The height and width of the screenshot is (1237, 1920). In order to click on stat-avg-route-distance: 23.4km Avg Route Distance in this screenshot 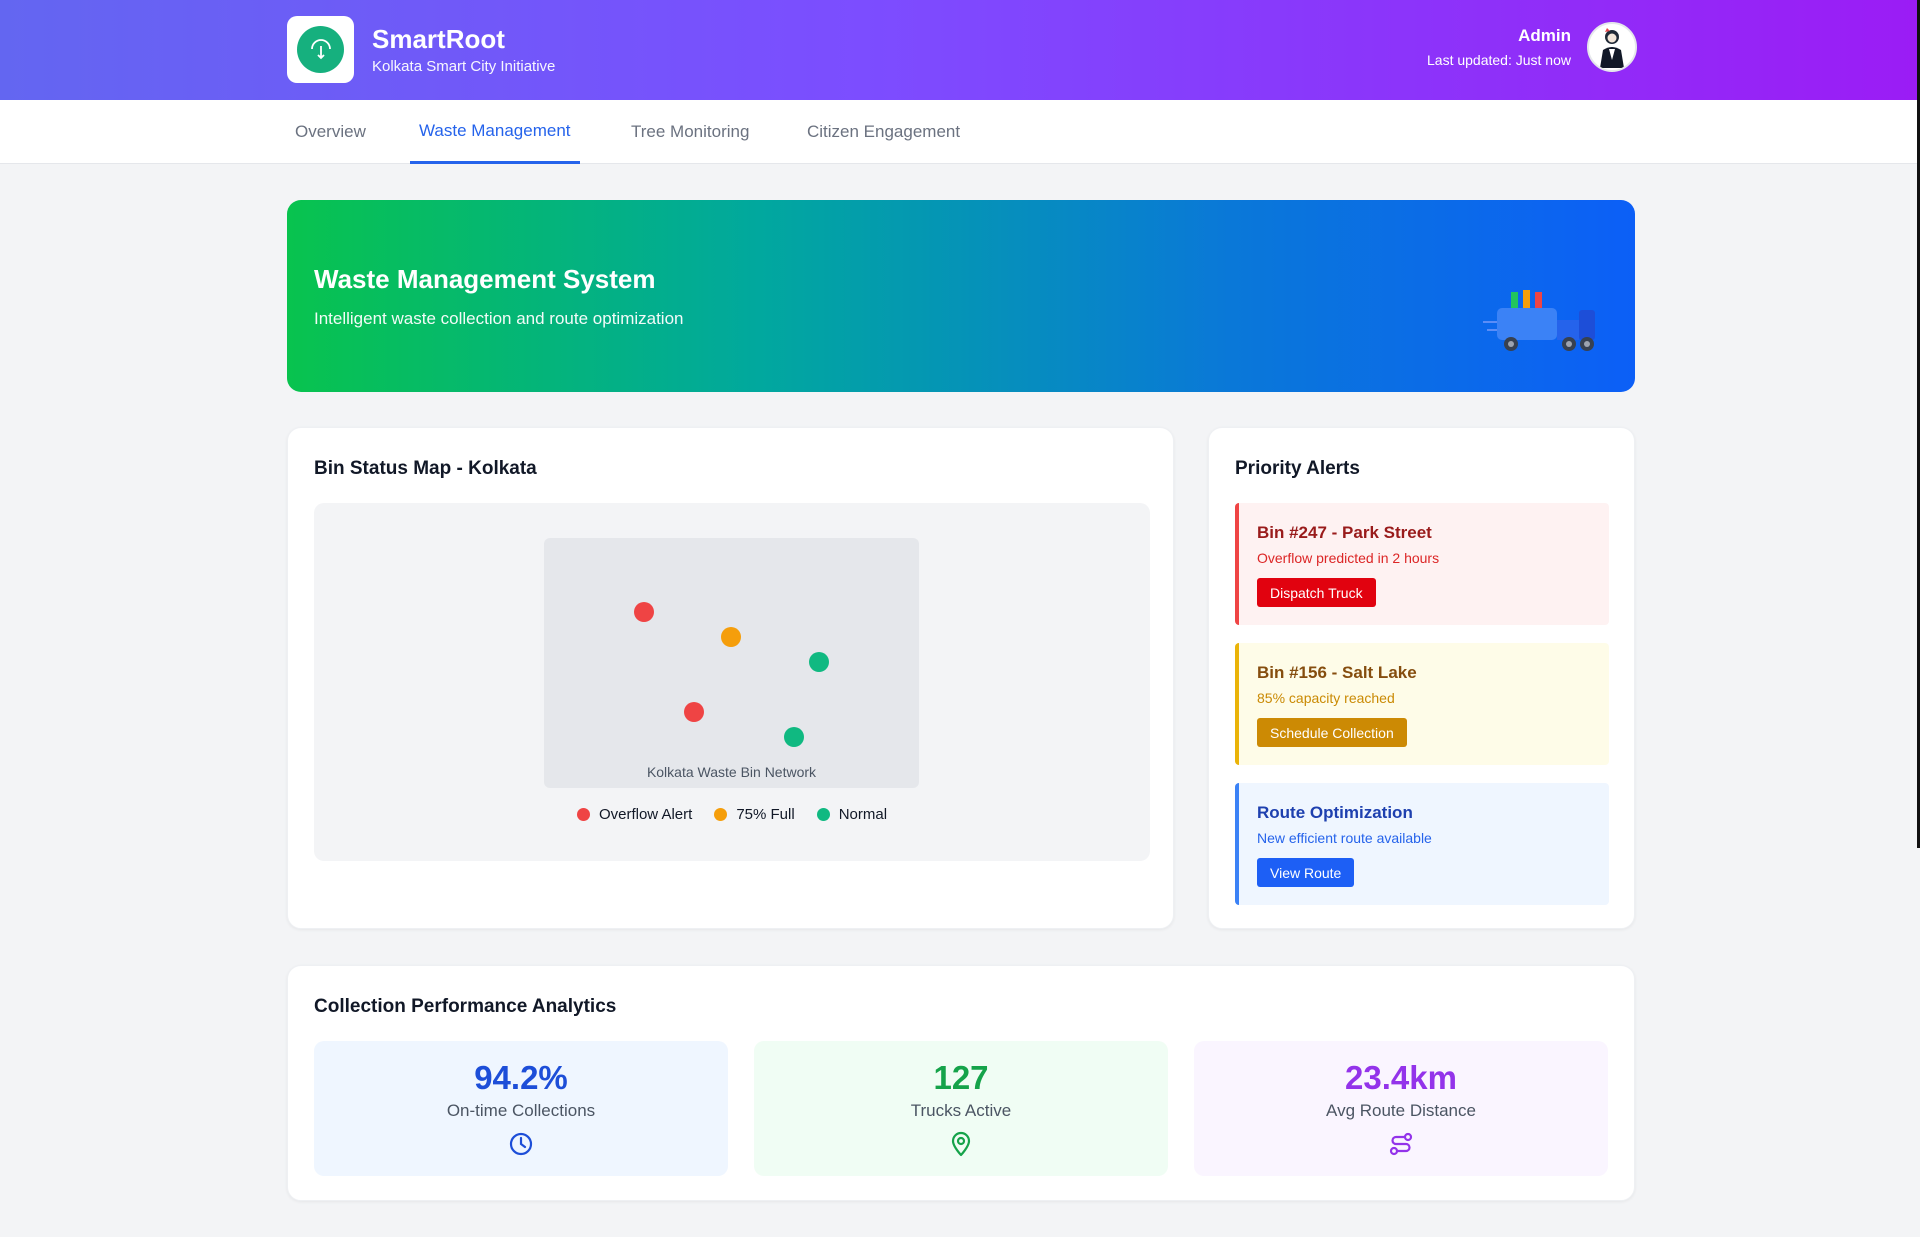, I will do `click(1401, 1108)`.